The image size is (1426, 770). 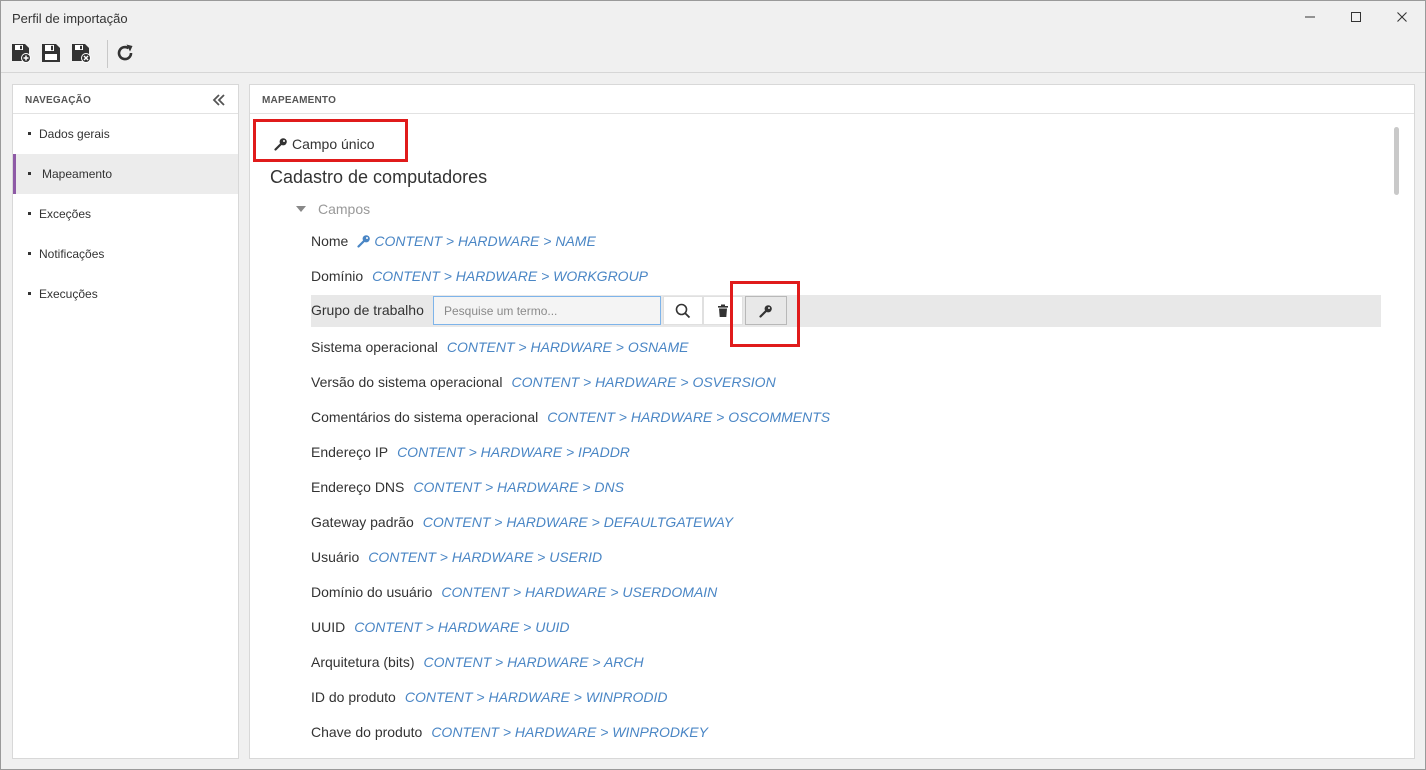 What do you see at coordinates (765, 314) in the screenshot?
I see `highlight-box-key-button` at bounding box center [765, 314].